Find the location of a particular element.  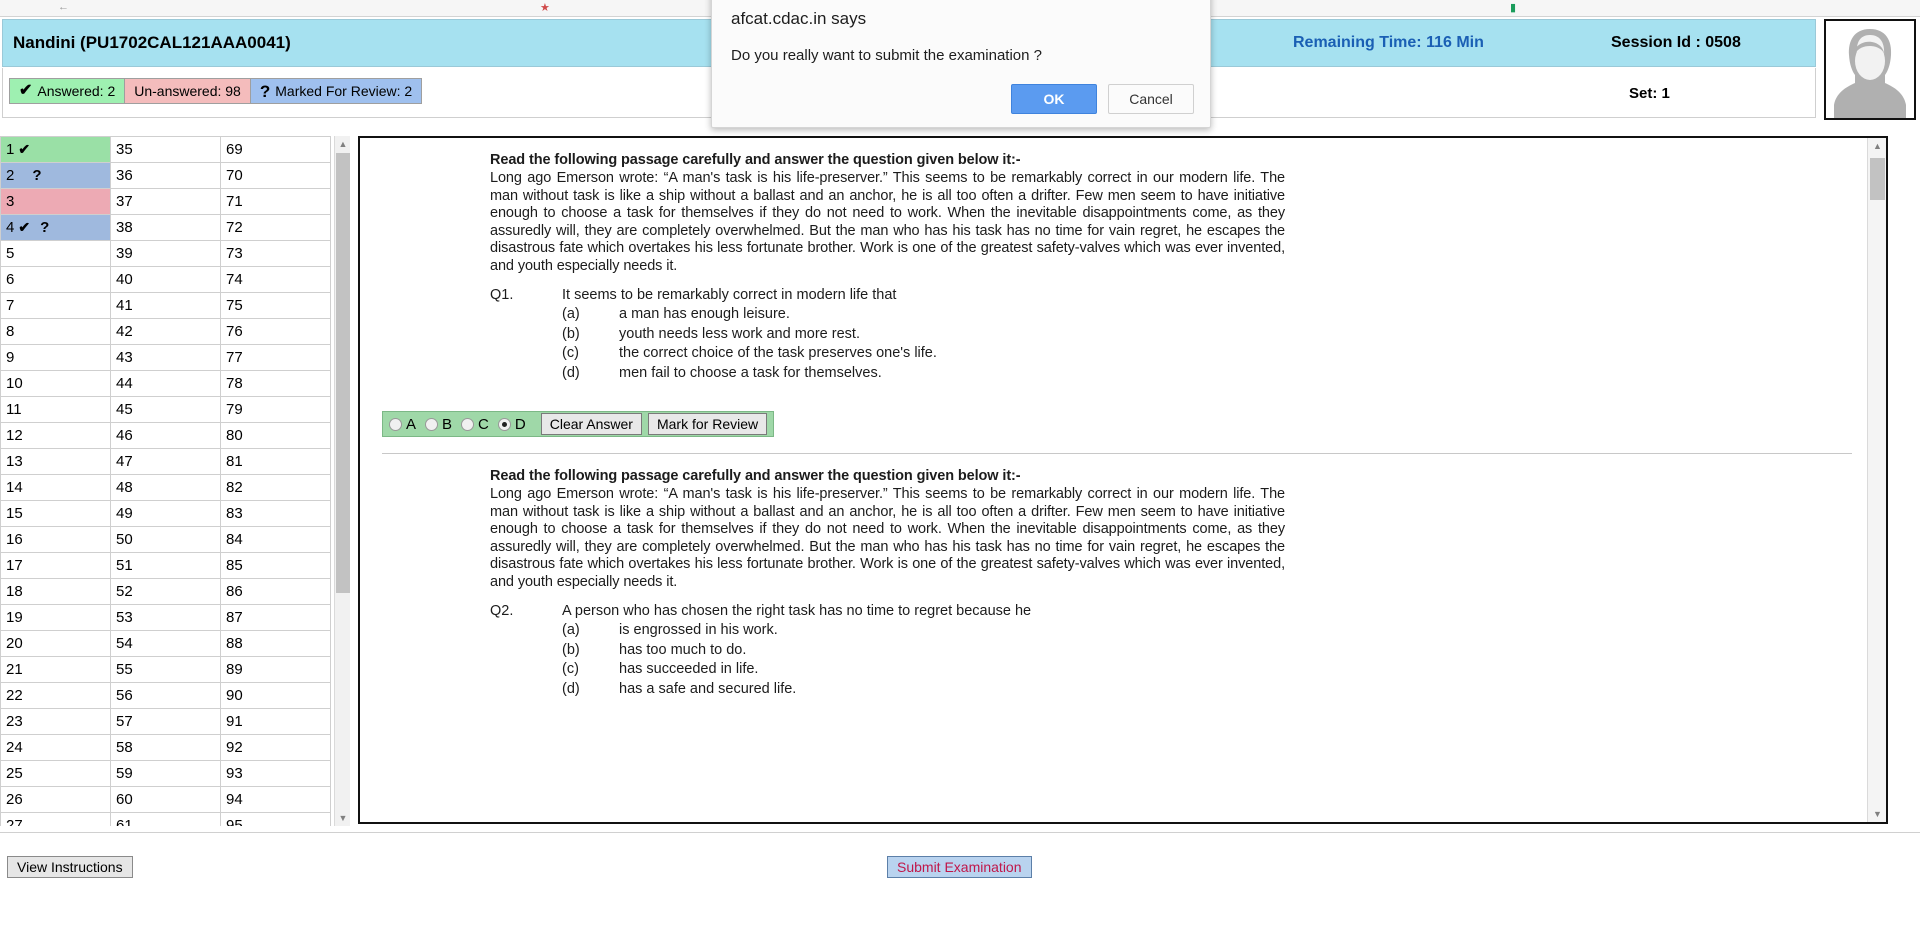

option-row-a: (a) is engrossed in his work. is located at coordinates (887, 631).